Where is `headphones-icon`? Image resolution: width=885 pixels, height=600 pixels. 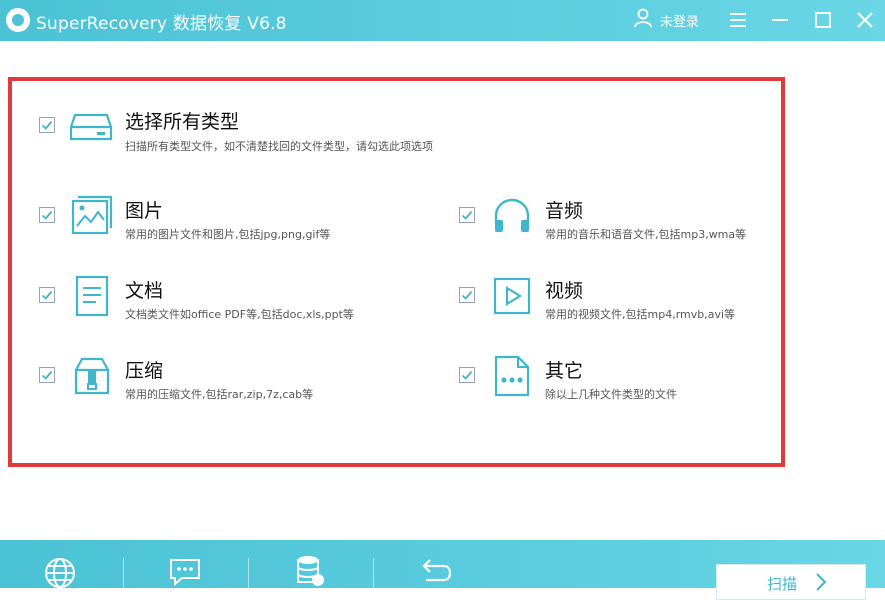
headphones-icon is located at coordinates (512, 216).